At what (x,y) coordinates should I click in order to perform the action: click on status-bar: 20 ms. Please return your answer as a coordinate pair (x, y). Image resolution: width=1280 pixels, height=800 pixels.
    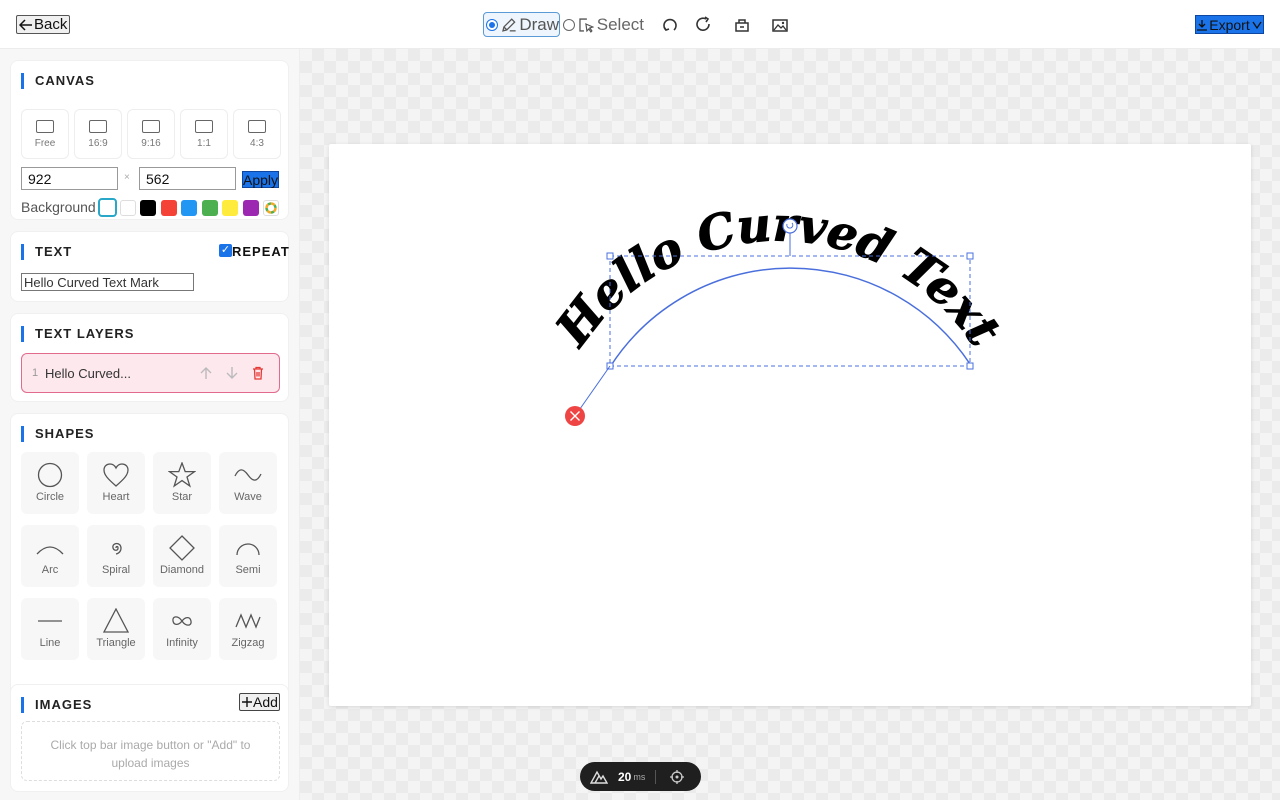
    Looking at the image, I should click on (640, 776).